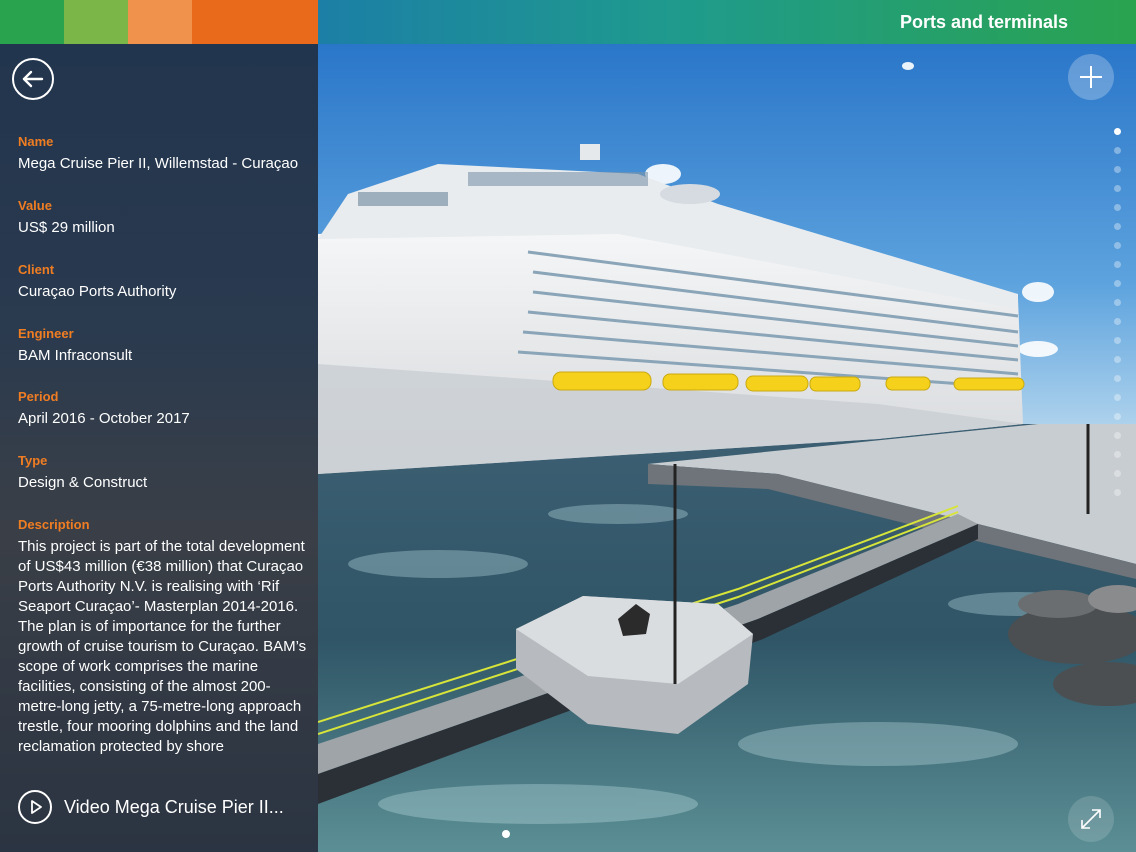  Describe the element at coordinates (163, 409) in the screenshot. I see `field-period: Period April 2016 - October 2017` at that location.